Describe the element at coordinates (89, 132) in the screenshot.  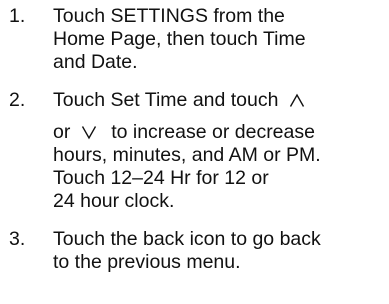
I see `chevron-down-icon` at that location.